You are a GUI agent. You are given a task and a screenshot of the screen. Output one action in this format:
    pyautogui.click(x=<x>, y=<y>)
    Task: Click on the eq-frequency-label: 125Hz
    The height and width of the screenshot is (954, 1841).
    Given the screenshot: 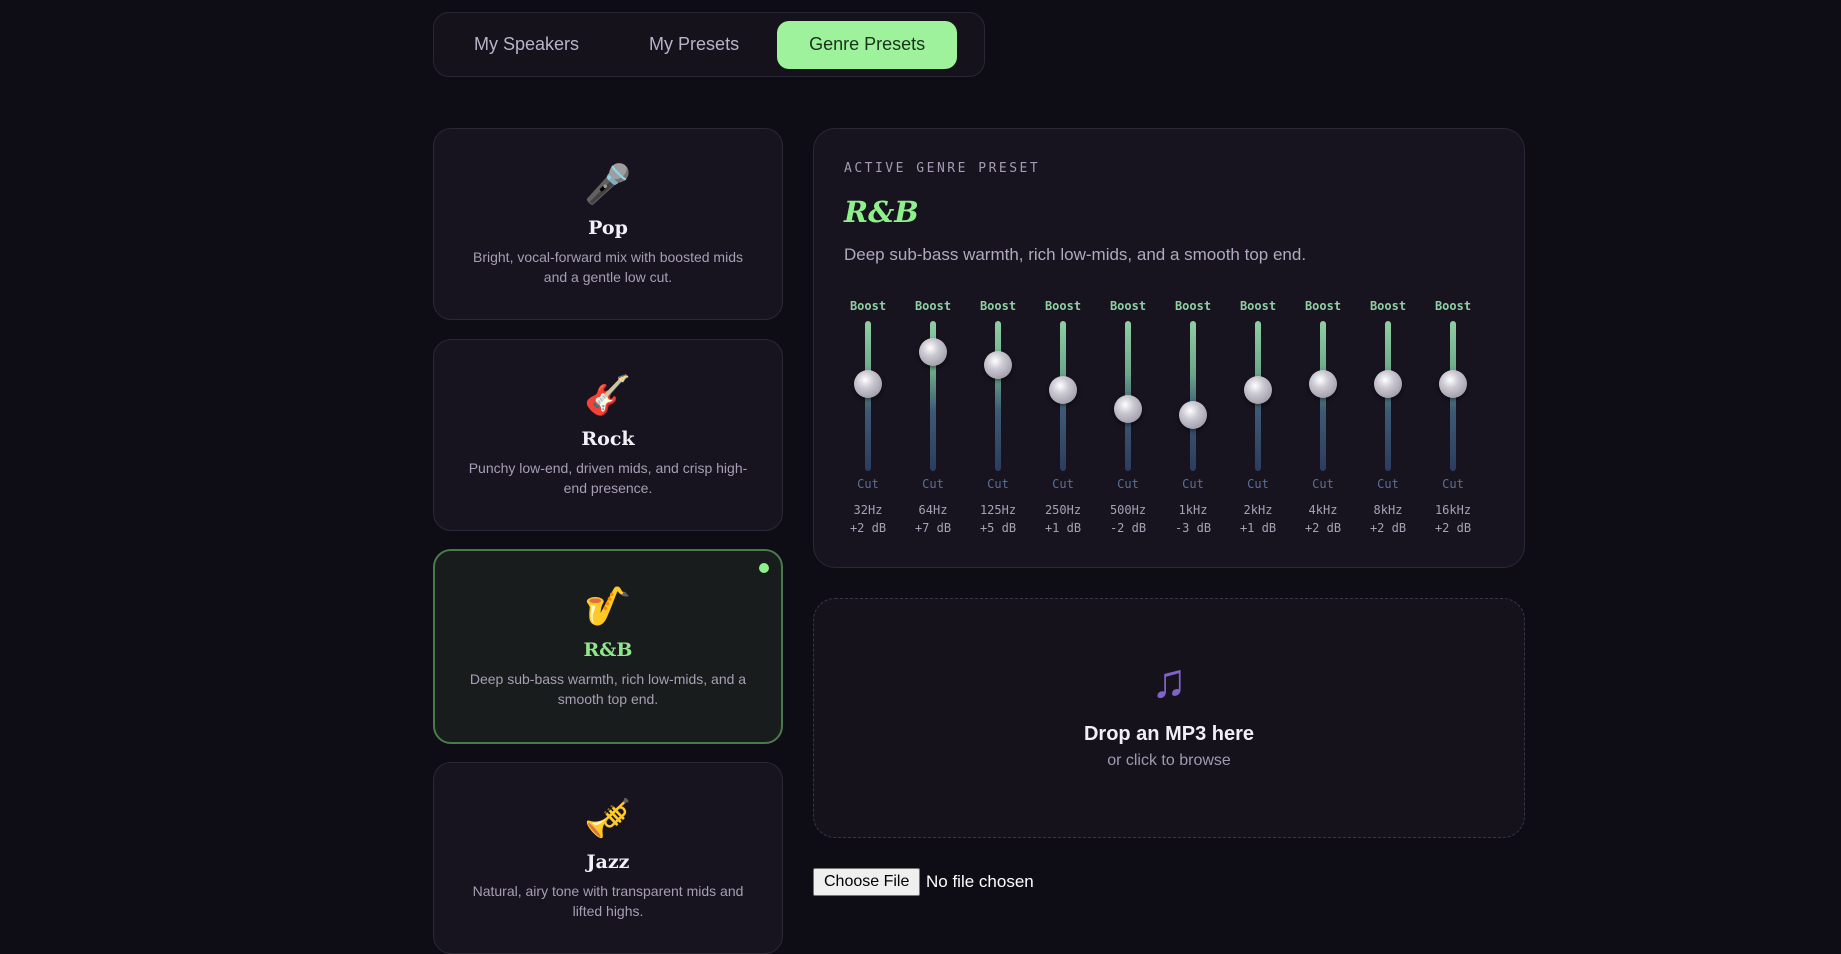 What is the action you would take?
    pyautogui.click(x=998, y=510)
    